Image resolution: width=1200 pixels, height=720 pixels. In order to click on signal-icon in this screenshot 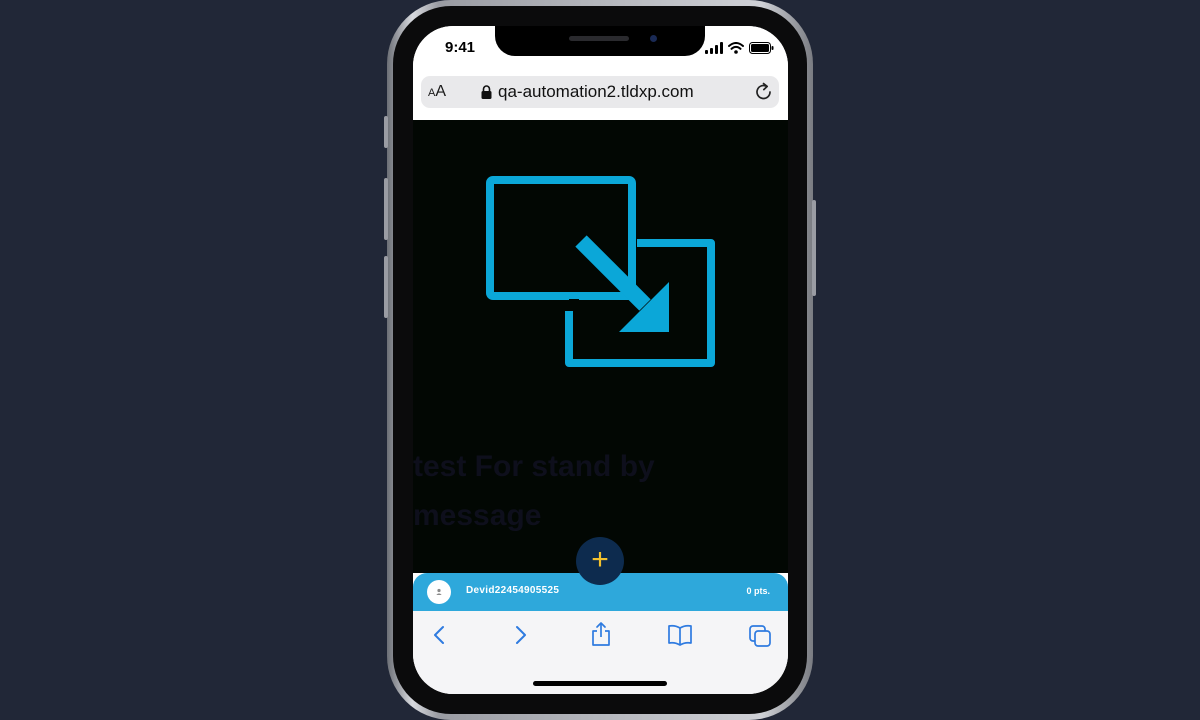, I will do `click(714, 48)`.